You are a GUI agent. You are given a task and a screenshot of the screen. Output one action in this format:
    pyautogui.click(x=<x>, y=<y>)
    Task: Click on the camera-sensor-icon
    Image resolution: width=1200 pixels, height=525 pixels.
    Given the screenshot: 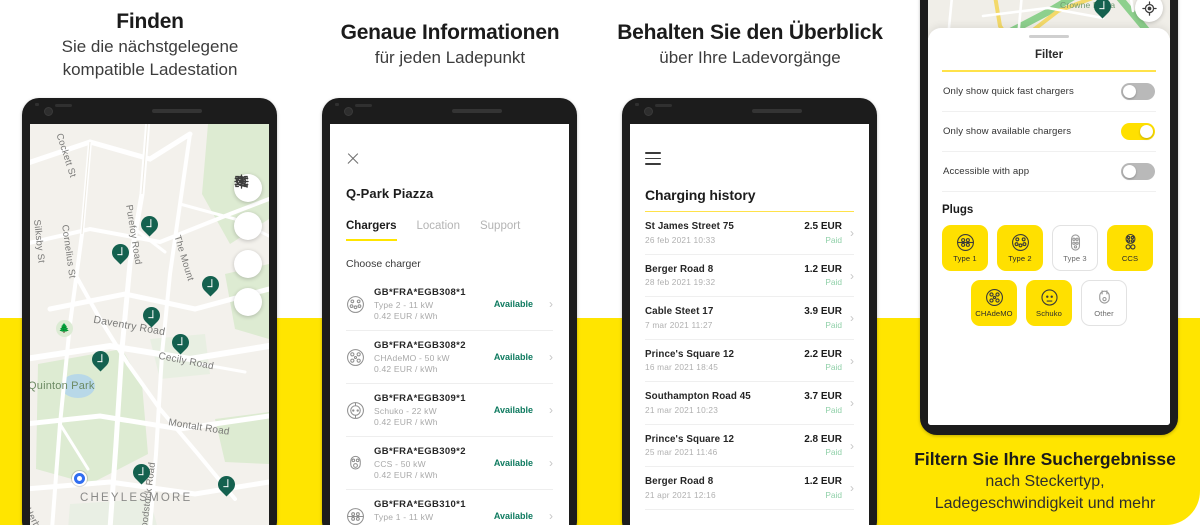 What is the action you would take?
    pyautogui.click(x=337, y=104)
    